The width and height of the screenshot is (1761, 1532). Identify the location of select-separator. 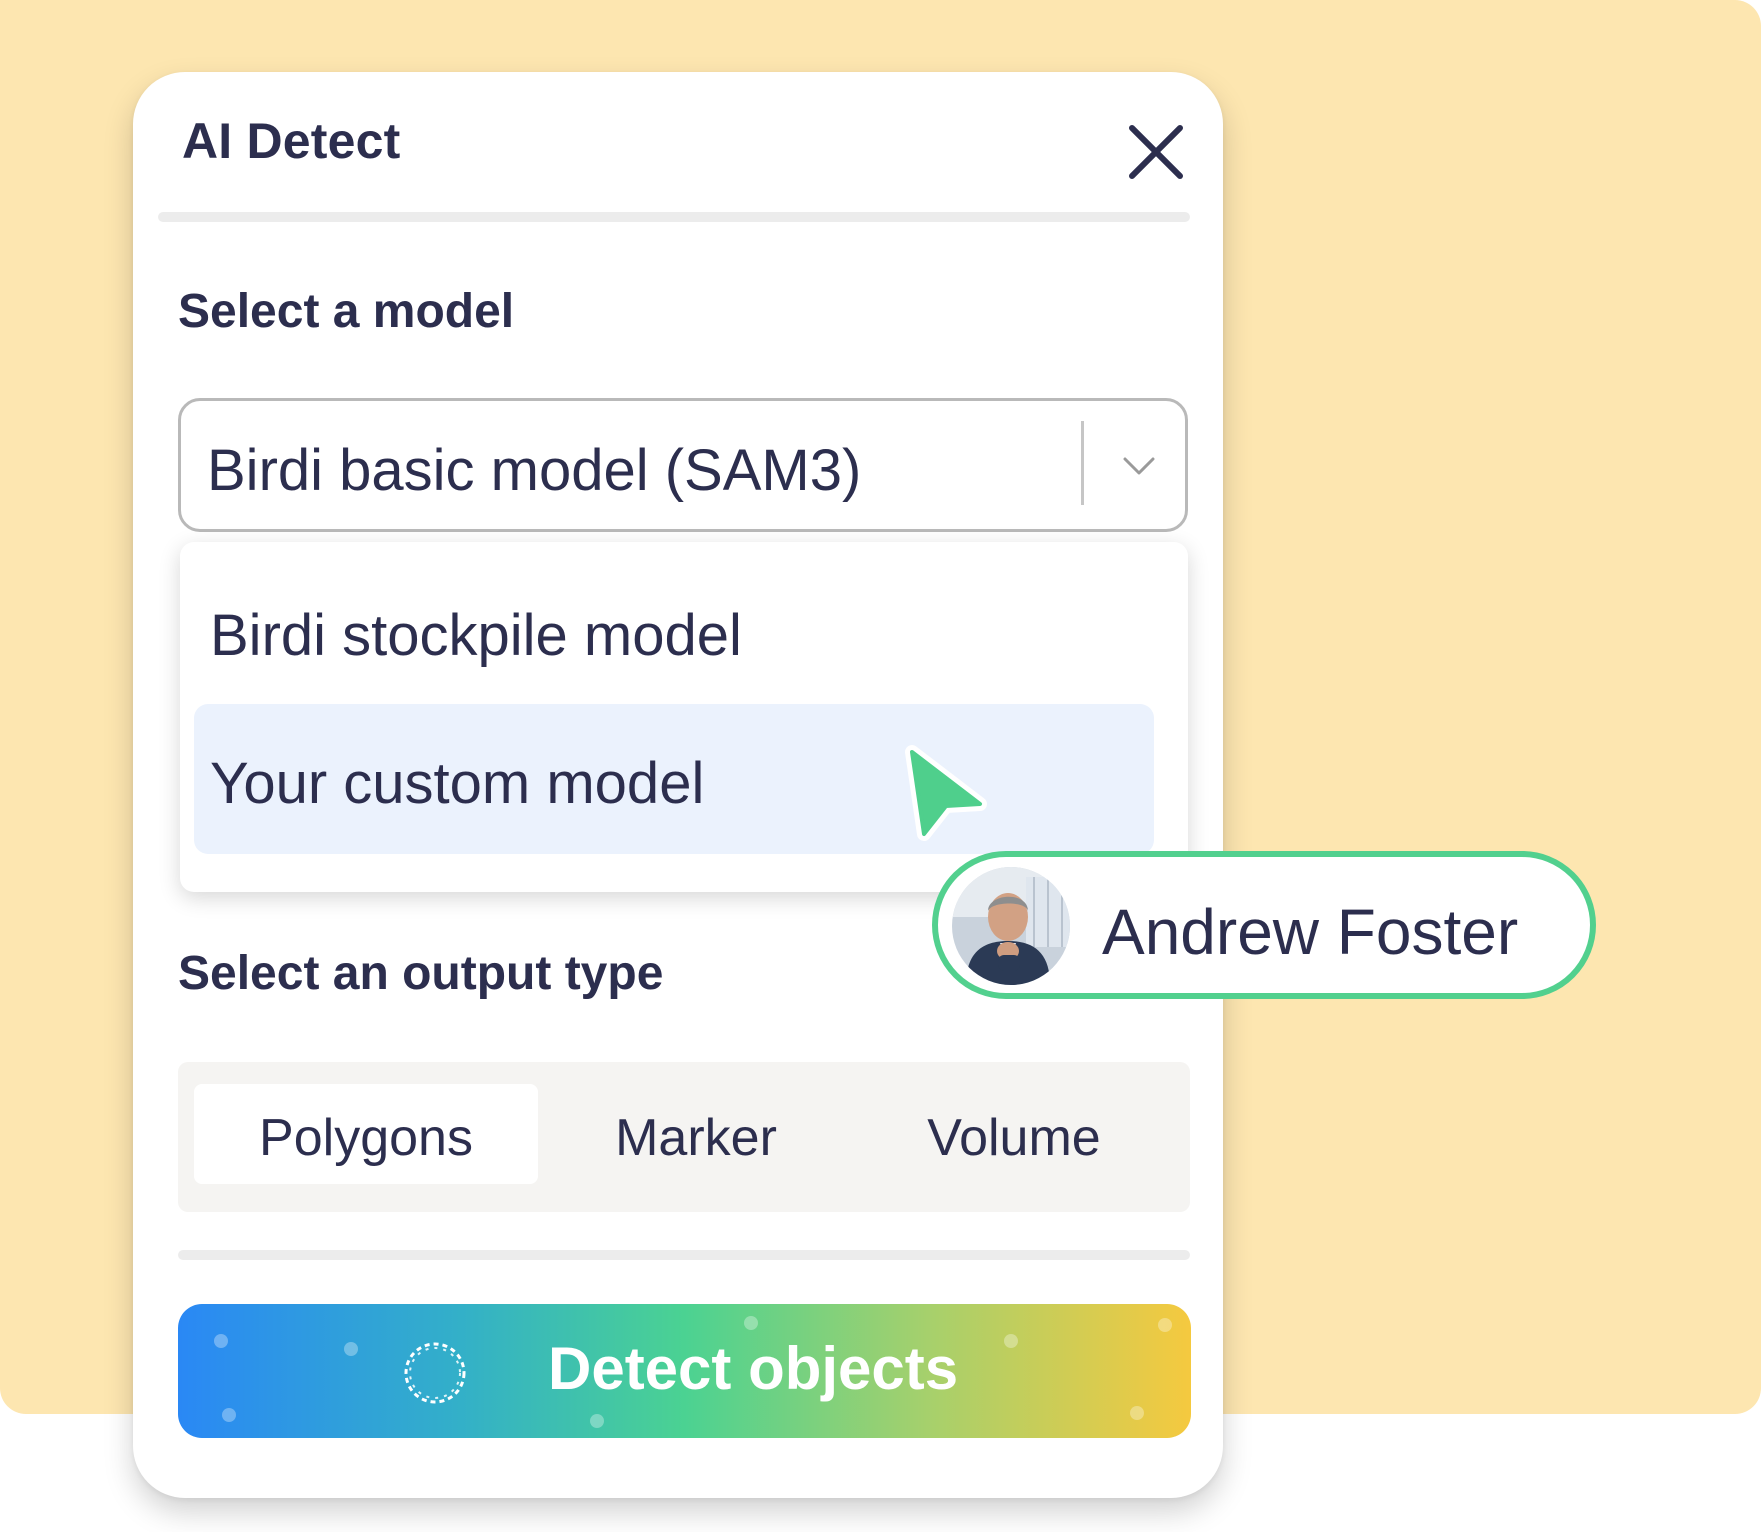
(1082, 463).